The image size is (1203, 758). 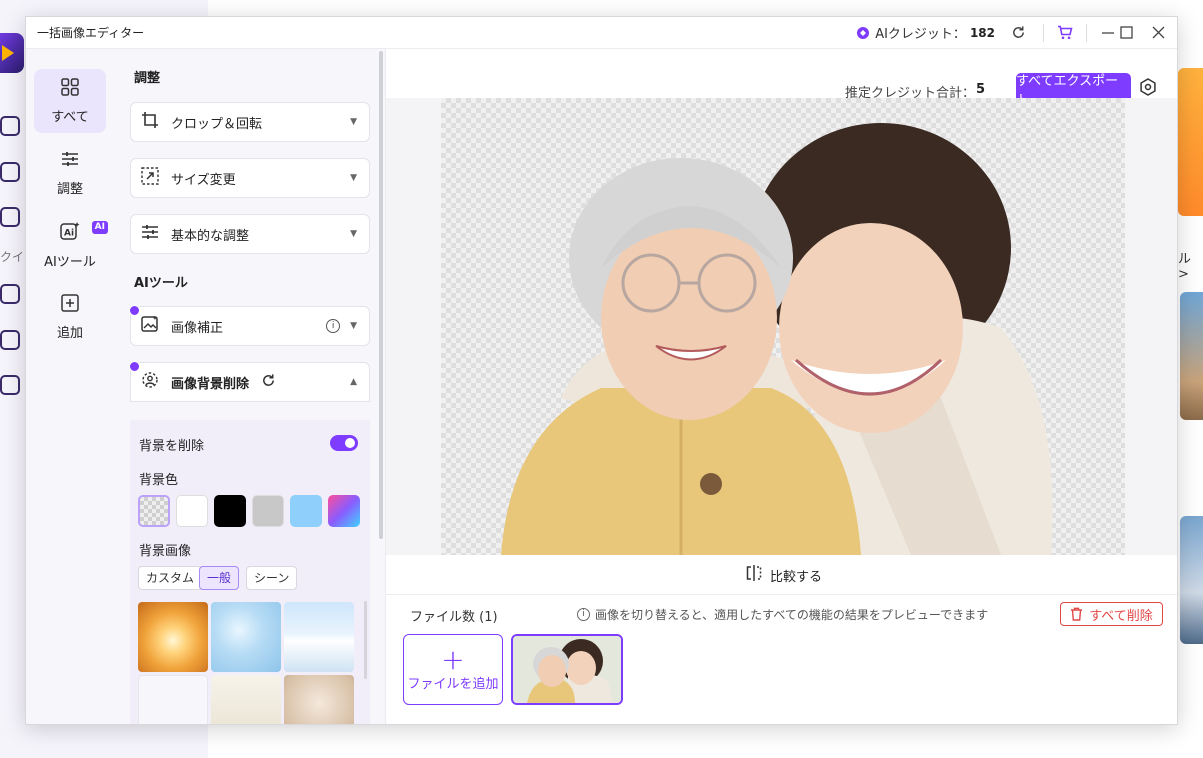 What do you see at coordinates (217, 124) in the screenshot?
I see `tool-label: クロップ＆回転` at bounding box center [217, 124].